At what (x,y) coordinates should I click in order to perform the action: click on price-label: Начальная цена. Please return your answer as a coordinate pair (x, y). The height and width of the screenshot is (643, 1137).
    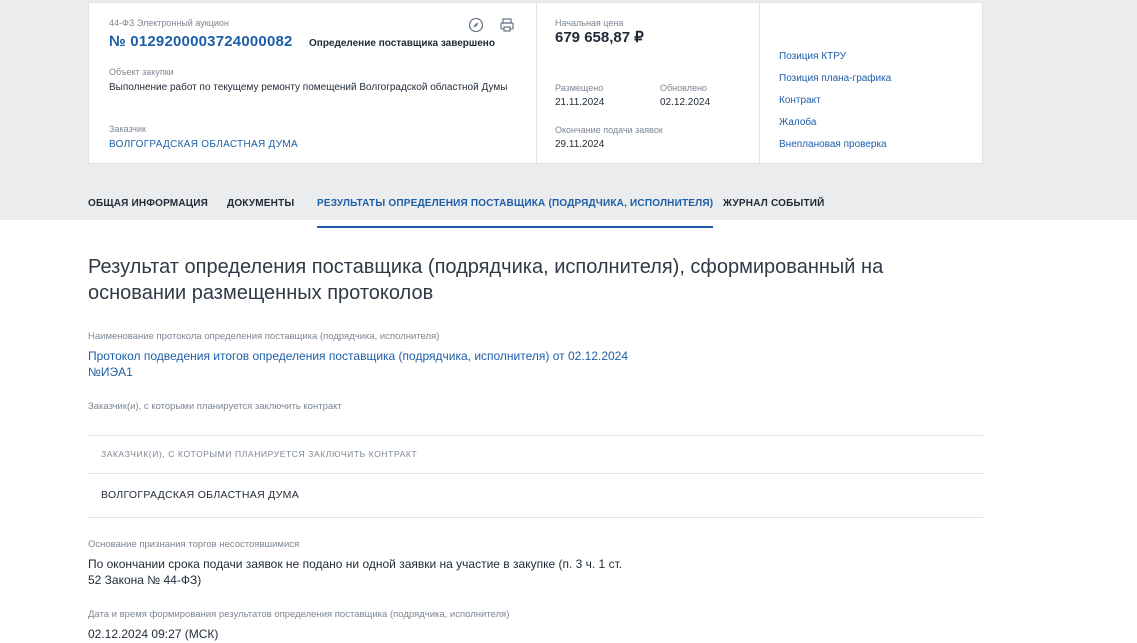
    Looking at the image, I should click on (589, 23).